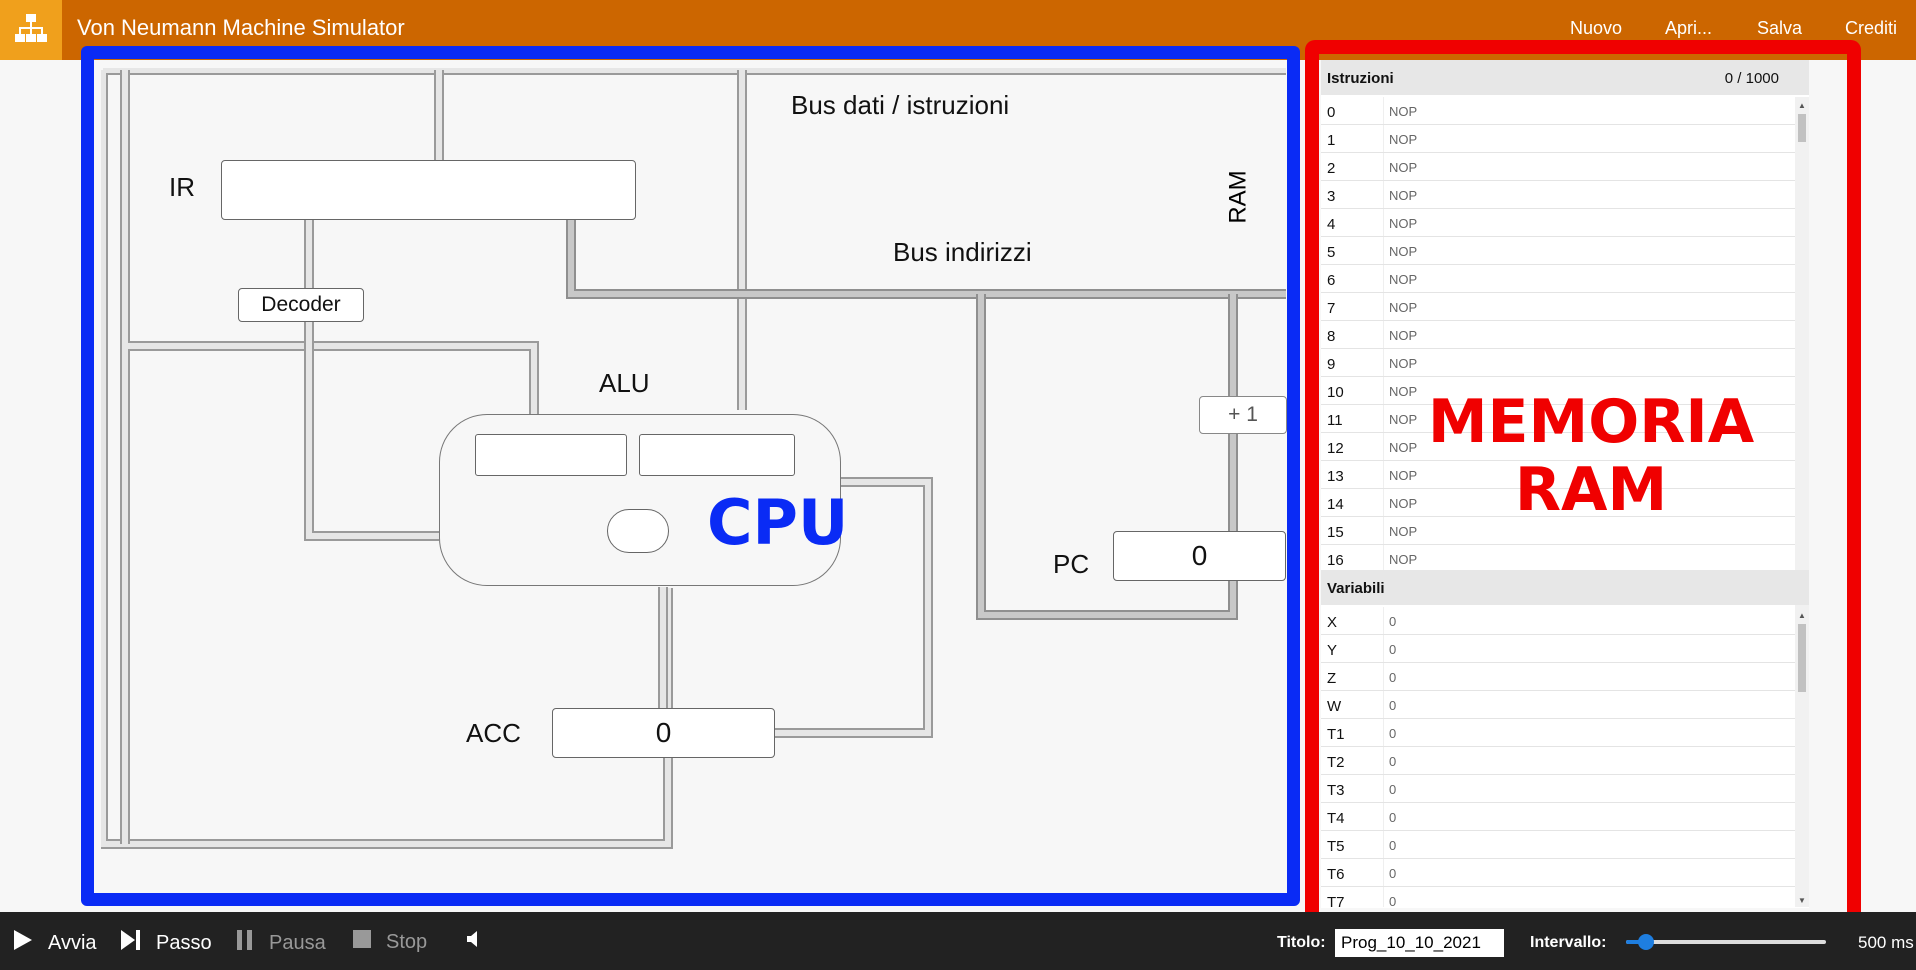  I want to click on stop-button: Stop, so click(389, 942).